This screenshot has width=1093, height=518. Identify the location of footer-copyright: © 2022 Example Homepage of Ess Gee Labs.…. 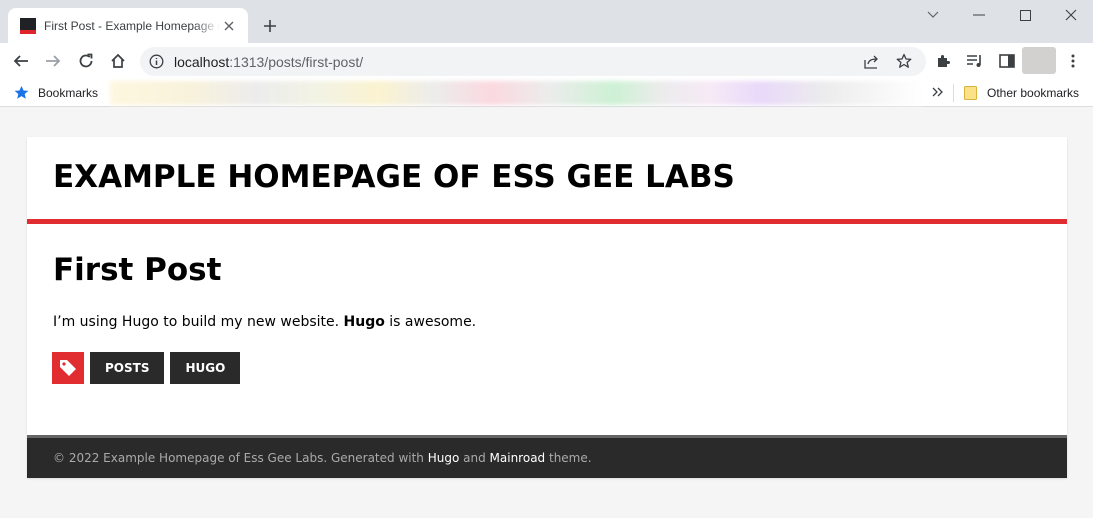
(322, 458).